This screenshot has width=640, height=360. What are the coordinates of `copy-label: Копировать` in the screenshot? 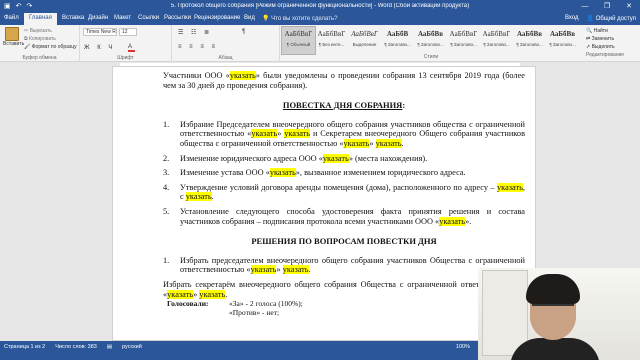 It's located at (42, 39).